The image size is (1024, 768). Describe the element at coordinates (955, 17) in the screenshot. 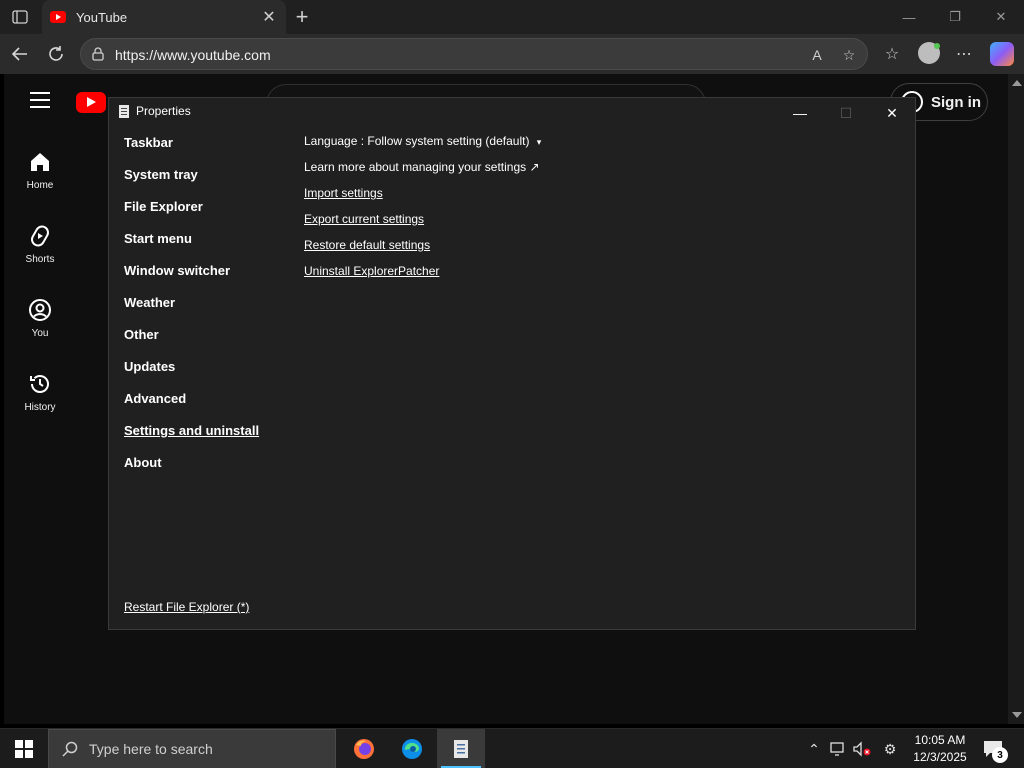

I see `restore-icon: ❐` at that location.